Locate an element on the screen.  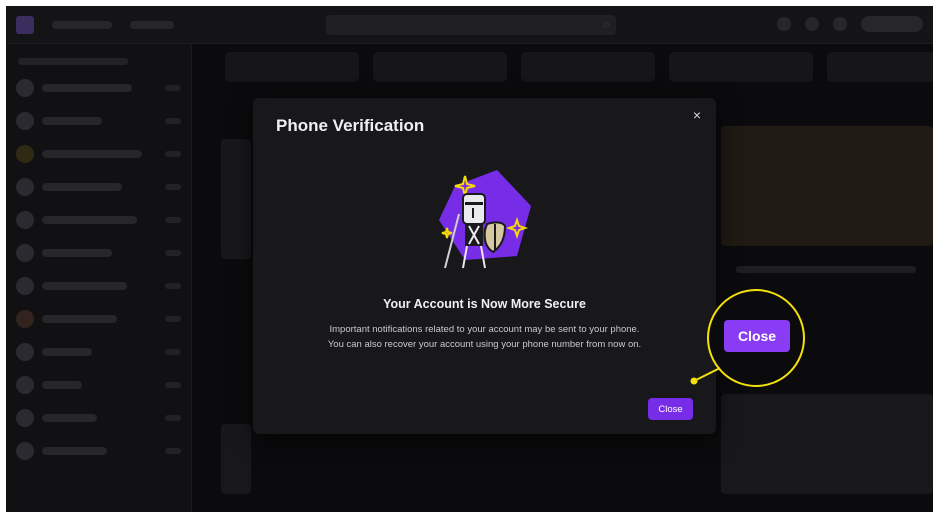
bits-icon is located at coordinates (840, 24).